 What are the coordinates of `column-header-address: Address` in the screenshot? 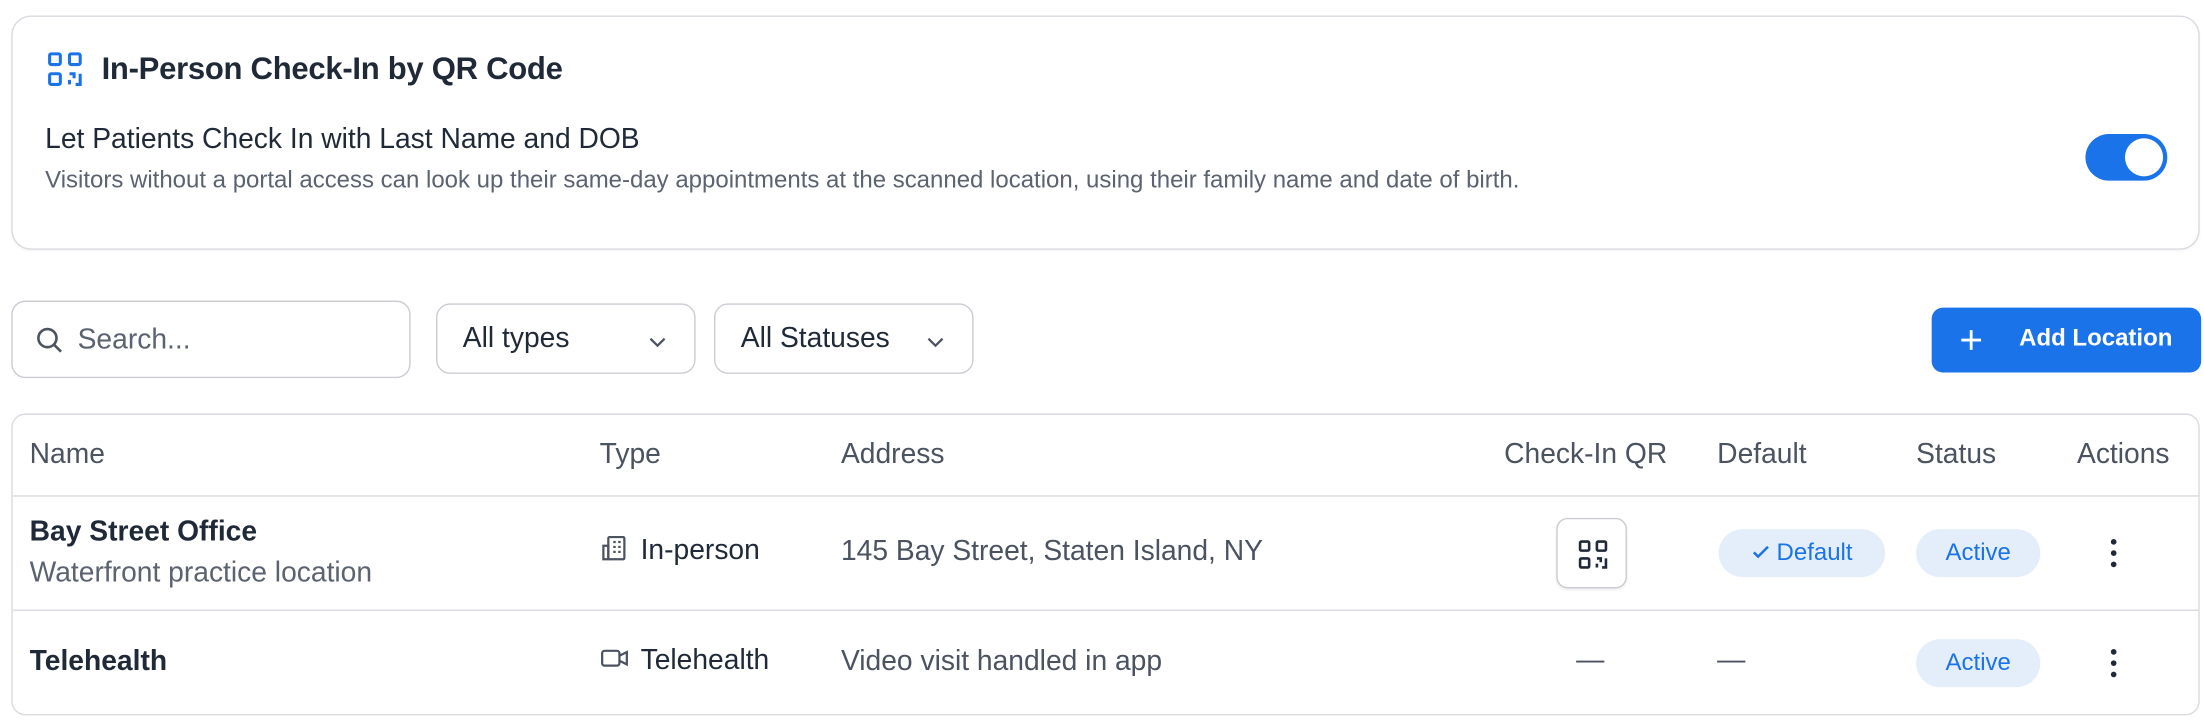 It's located at (892, 454).